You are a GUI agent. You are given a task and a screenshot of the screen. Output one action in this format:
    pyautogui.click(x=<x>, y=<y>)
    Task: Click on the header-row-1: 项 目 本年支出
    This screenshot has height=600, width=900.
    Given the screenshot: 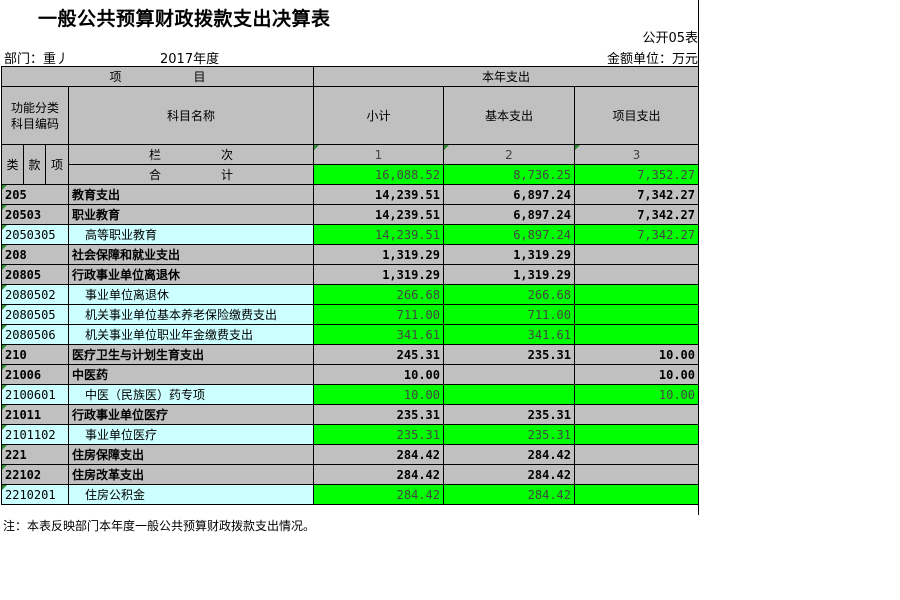 What is the action you would take?
    pyautogui.click(x=350, y=76)
    